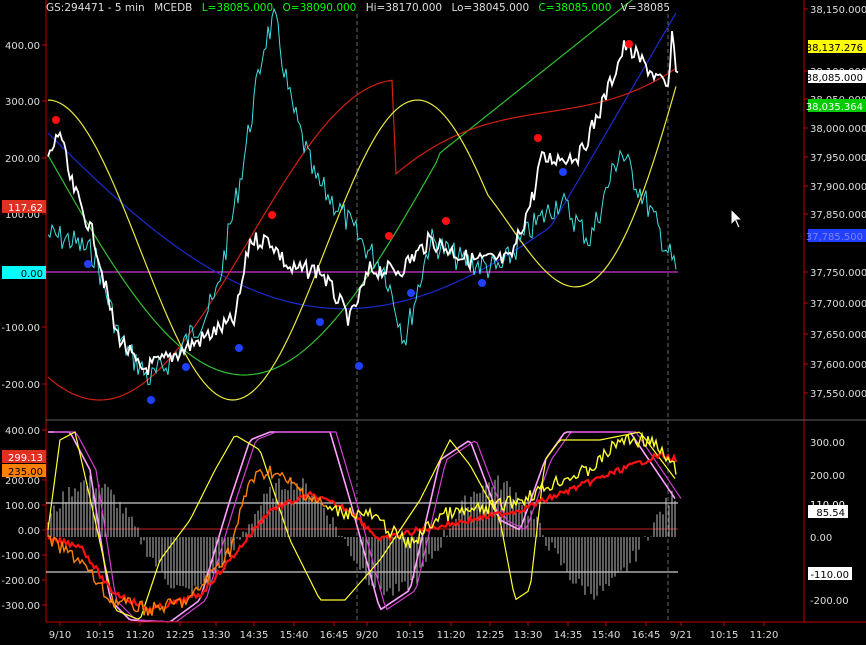  Describe the element at coordinates (834, 107) in the screenshot. I see `right-flag-green: 38,035.364` at that location.